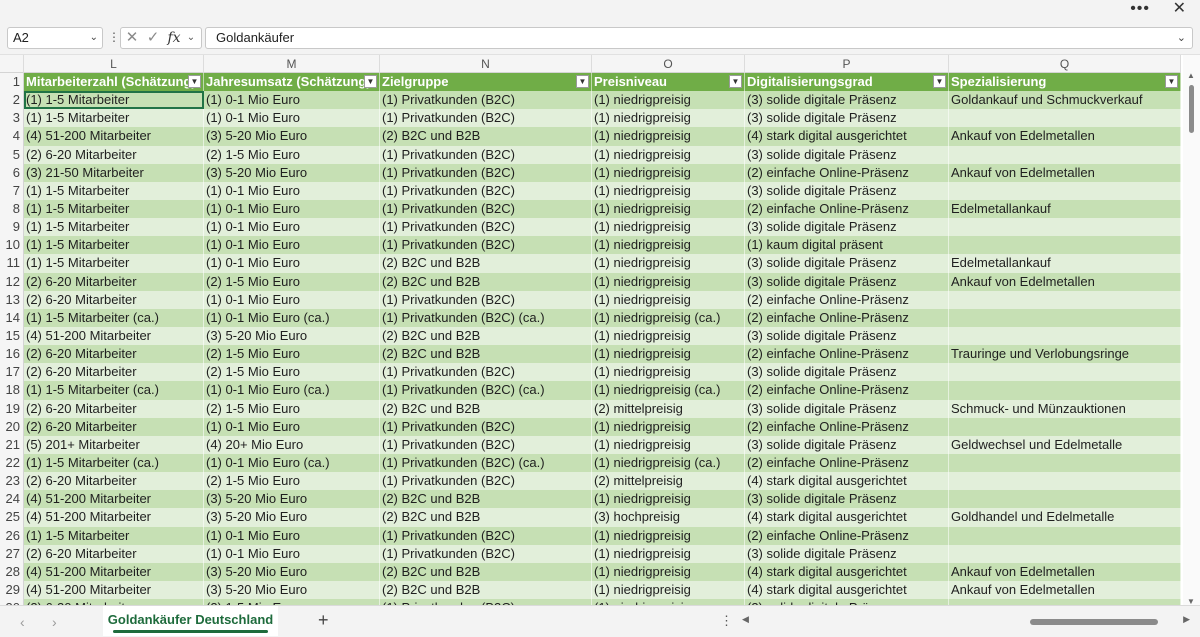  What do you see at coordinates (1140, 9) in the screenshot?
I see `more-options-icon: •••` at bounding box center [1140, 9].